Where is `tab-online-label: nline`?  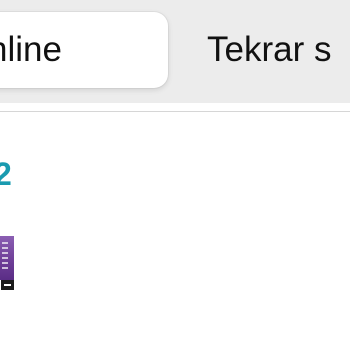 tab-online-label: nline is located at coordinates (31, 49).